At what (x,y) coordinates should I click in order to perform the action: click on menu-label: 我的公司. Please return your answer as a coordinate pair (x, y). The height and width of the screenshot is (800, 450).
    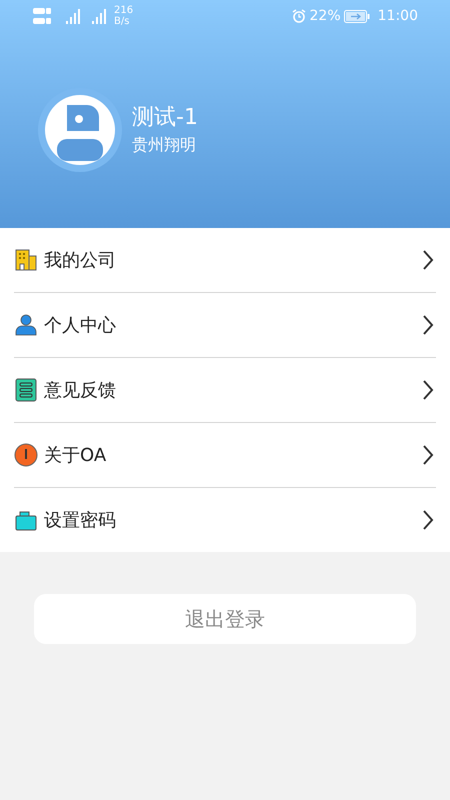
    Looking at the image, I should click on (80, 260).